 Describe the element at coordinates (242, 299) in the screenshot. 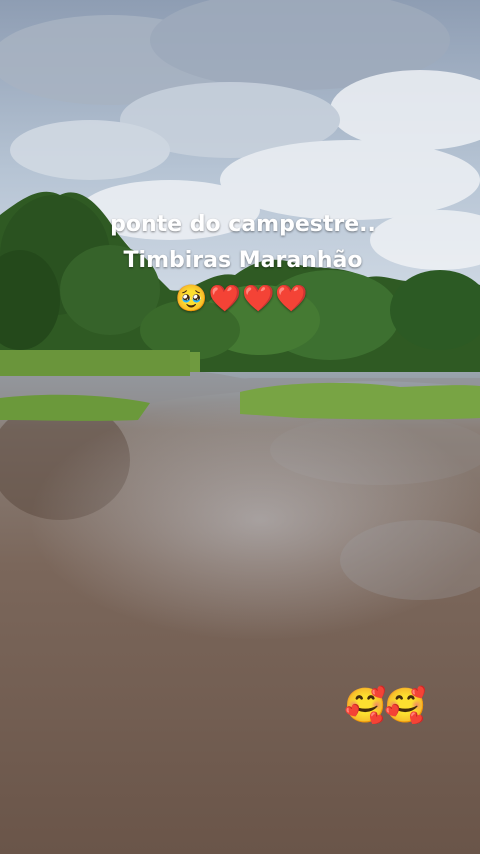

I see `caption-emoji-line: 🥹❤️❤️❤️` at that location.